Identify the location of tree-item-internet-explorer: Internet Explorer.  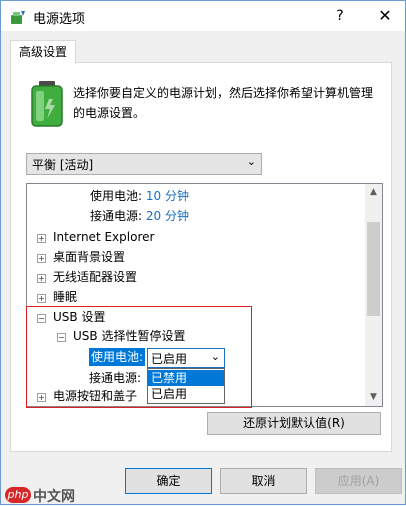
(103, 237).